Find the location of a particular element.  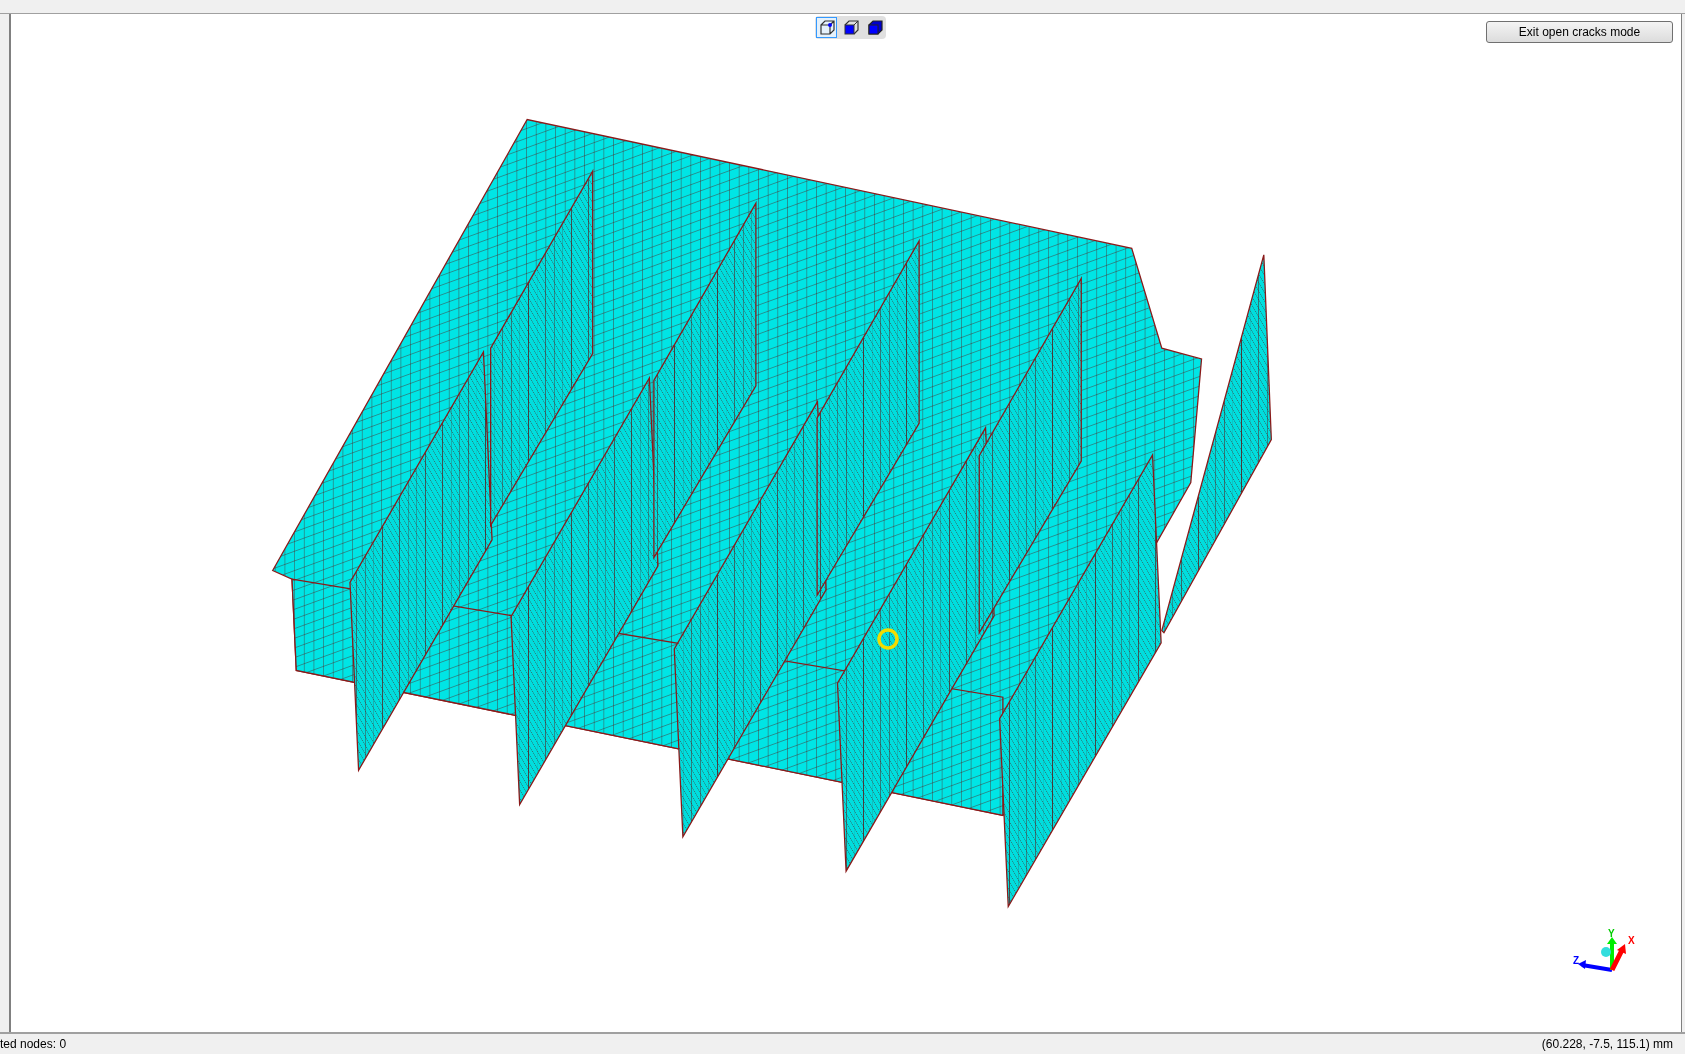

selection-circle is located at coordinates (888, 639).